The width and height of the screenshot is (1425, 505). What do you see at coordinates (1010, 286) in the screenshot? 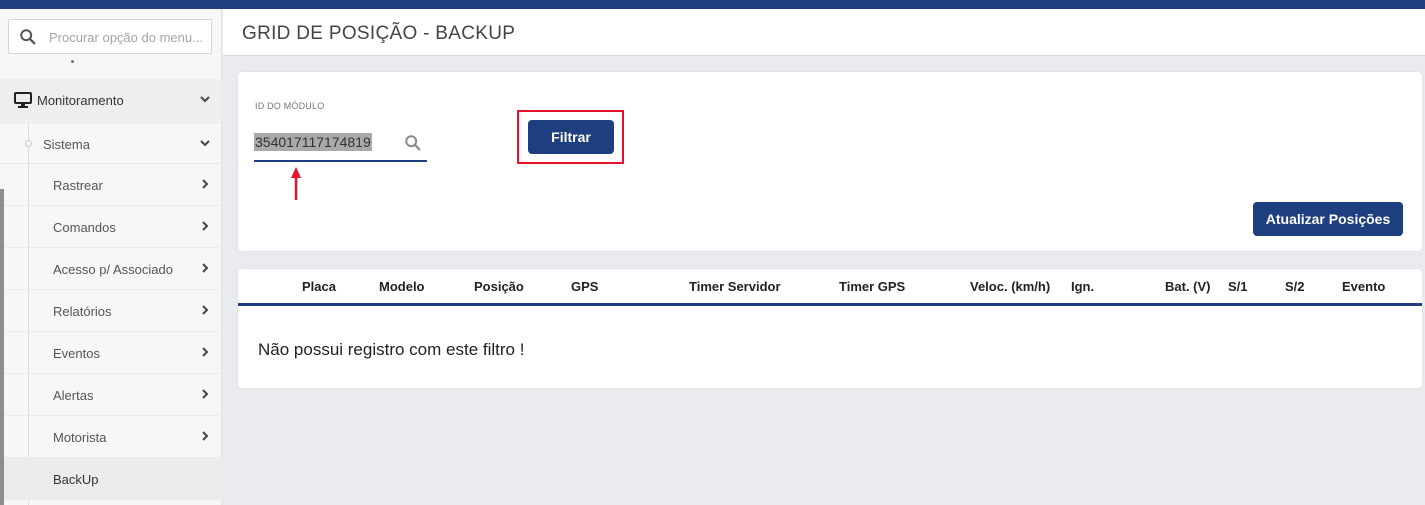
I see `column-header-velocidade: Veloc. (km/h)` at bounding box center [1010, 286].